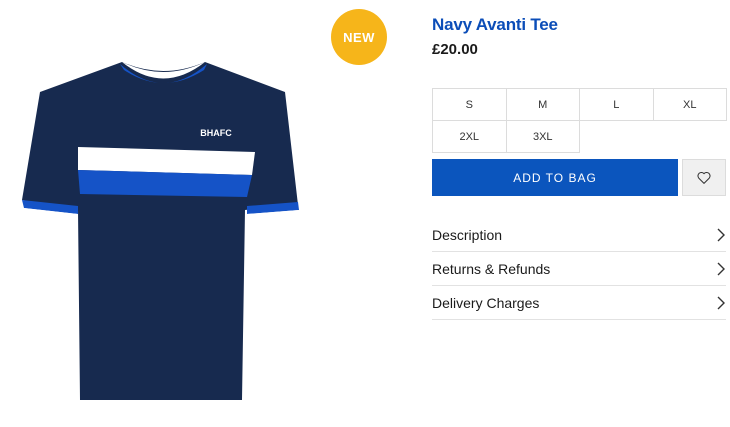 Image resolution: width=730 pixels, height=427 pixels. What do you see at coordinates (579, 235) in the screenshot?
I see `accordion-description: Description` at bounding box center [579, 235].